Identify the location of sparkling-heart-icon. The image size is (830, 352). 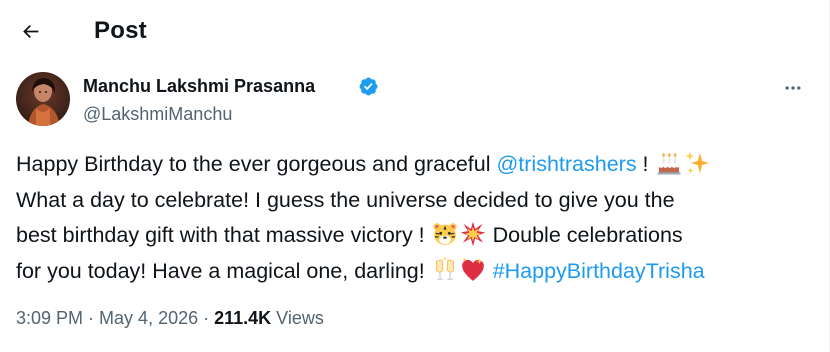
(473, 270).